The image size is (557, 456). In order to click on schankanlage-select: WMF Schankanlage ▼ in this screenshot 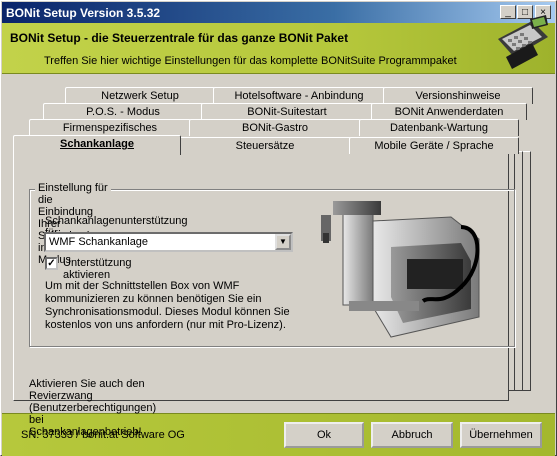, I will do `click(168, 242)`.